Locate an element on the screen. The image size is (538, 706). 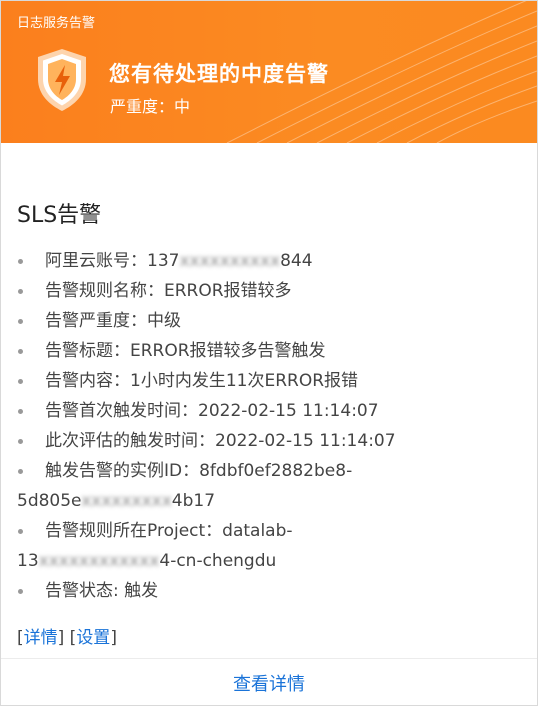
list-item-first-trigger-time: 告警首次触发时间：2022-02-15 11:14:07 is located at coordinates (269, 411).